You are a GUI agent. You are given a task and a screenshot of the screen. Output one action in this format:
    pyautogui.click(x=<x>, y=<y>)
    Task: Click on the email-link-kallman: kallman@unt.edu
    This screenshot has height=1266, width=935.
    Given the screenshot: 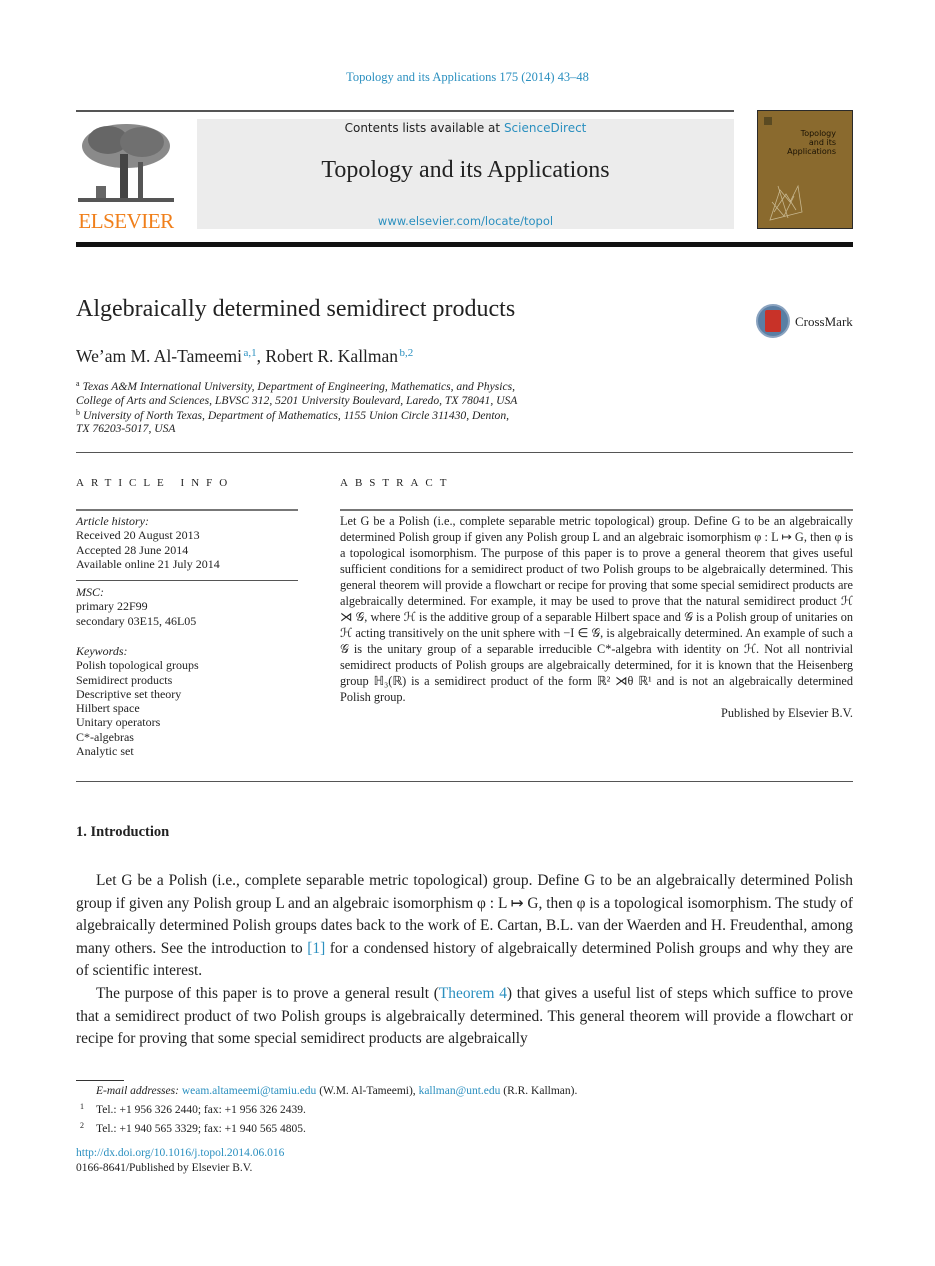 What is the action you would take?
    pyautogui.click(x=460, y=1091)
    